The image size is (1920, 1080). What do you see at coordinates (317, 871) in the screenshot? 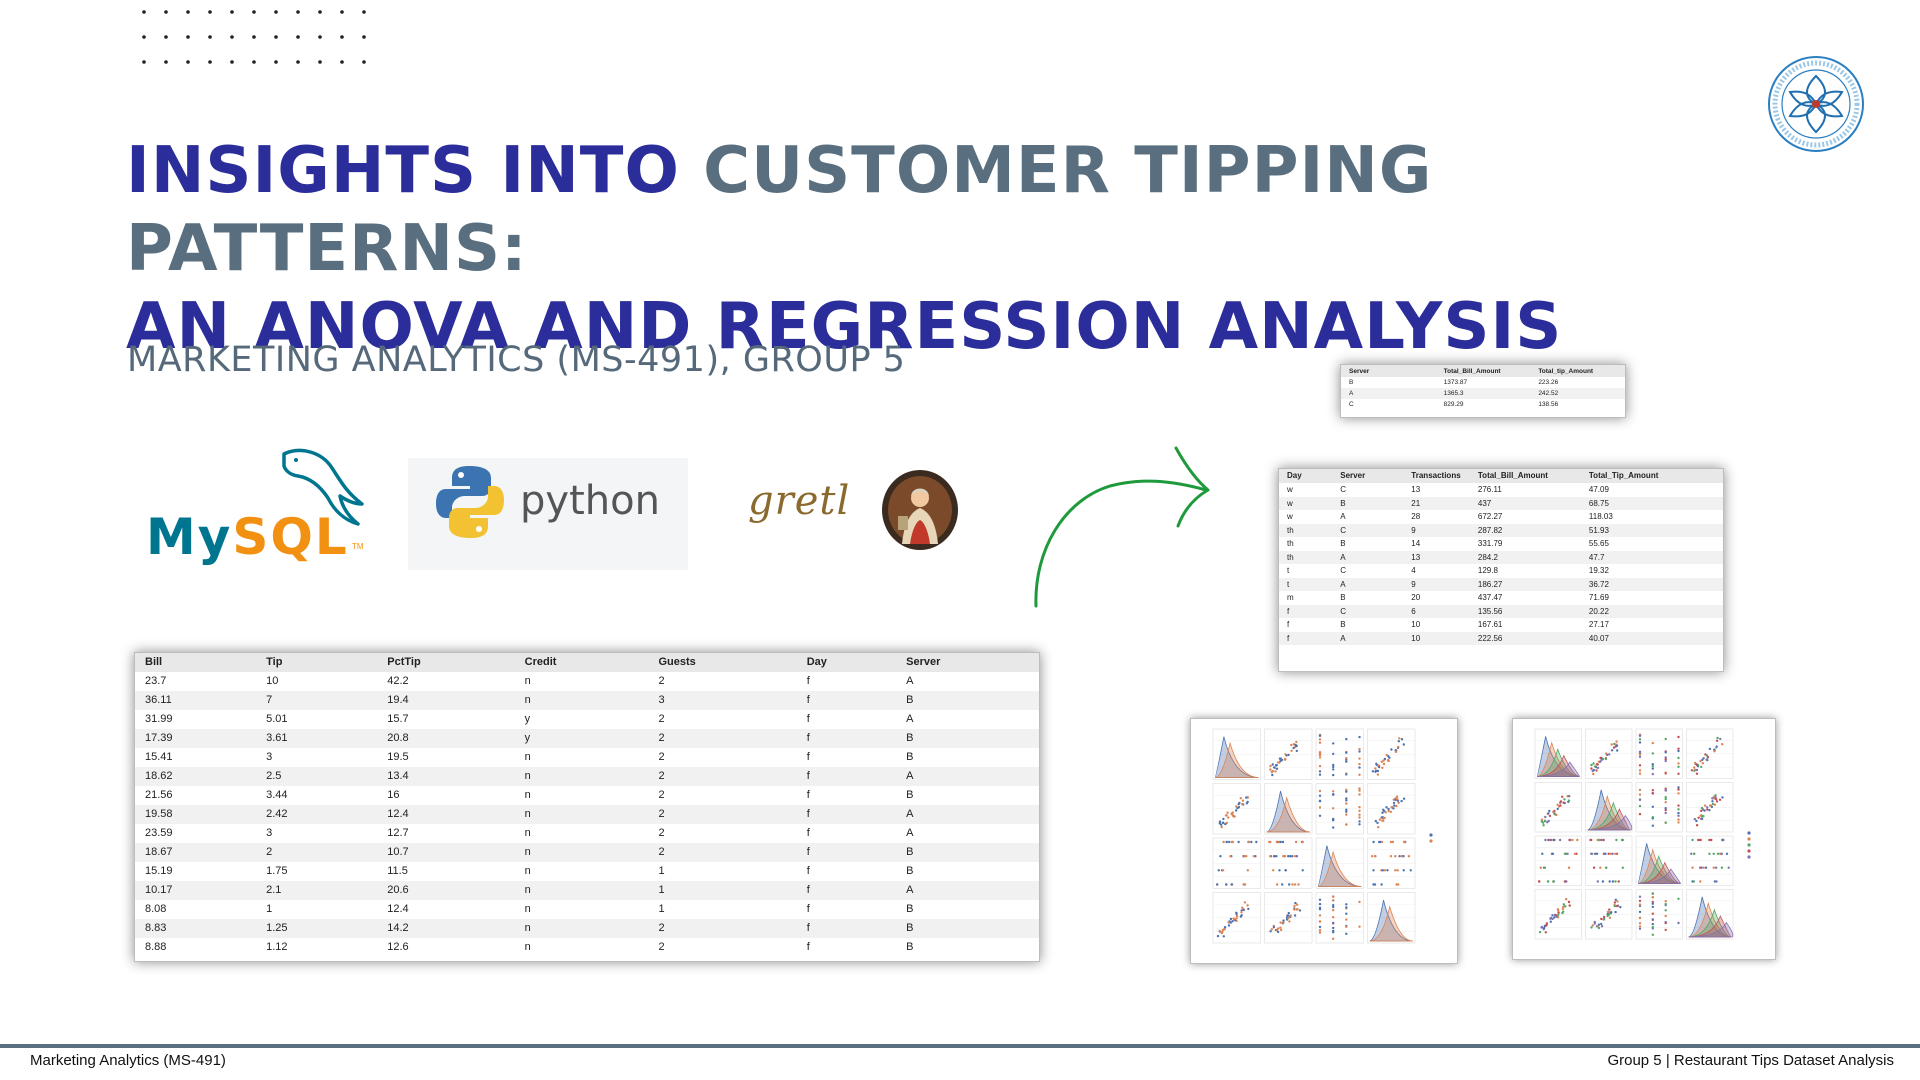
I see `table-cell: 1.75` at bounding box center [317, 871].